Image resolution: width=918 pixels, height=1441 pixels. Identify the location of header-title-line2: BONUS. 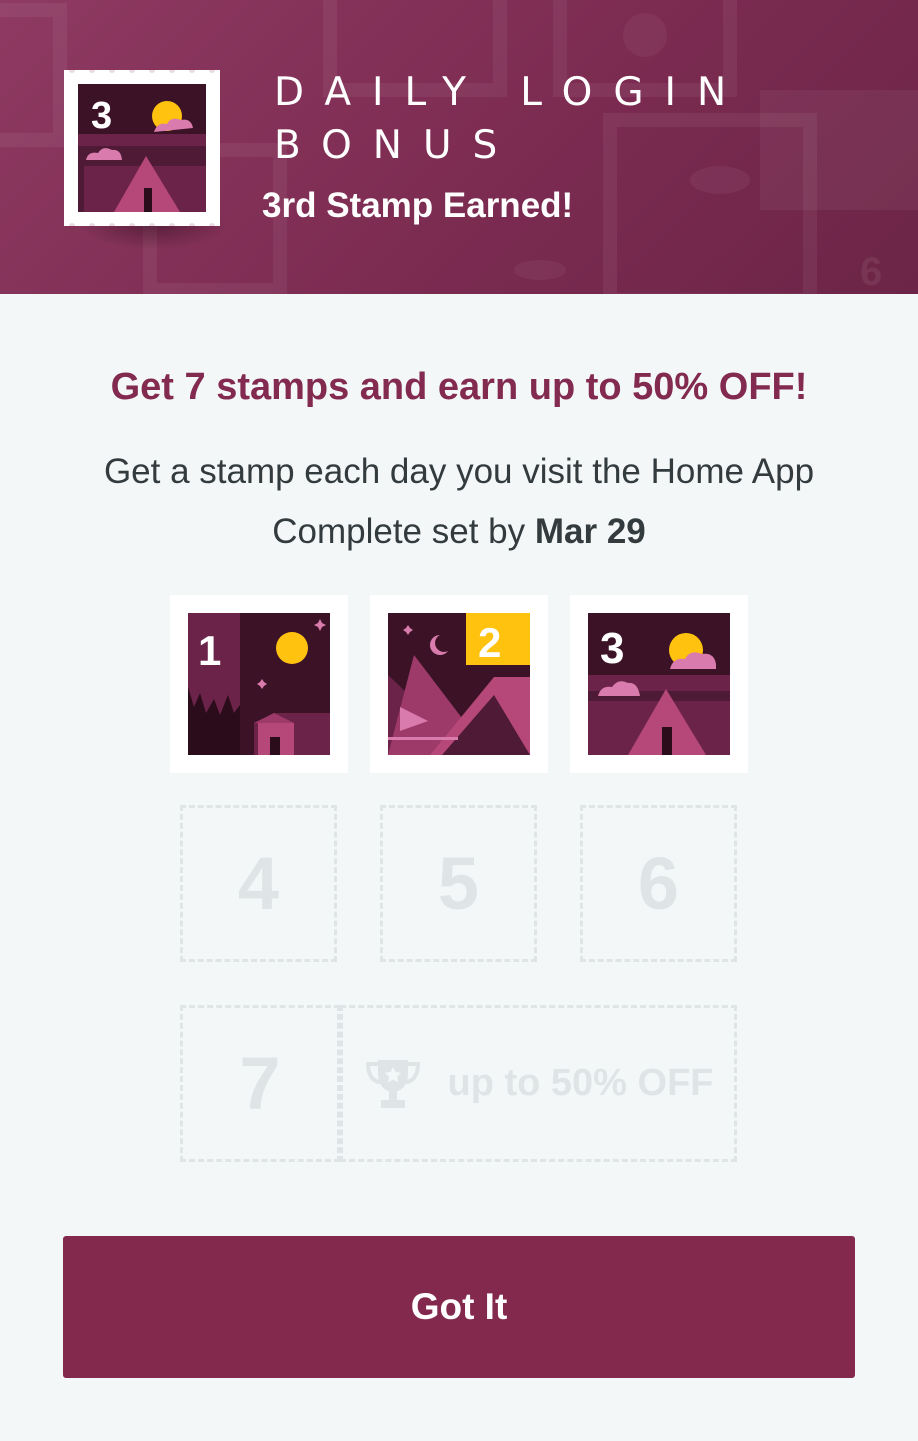
(396, 145).